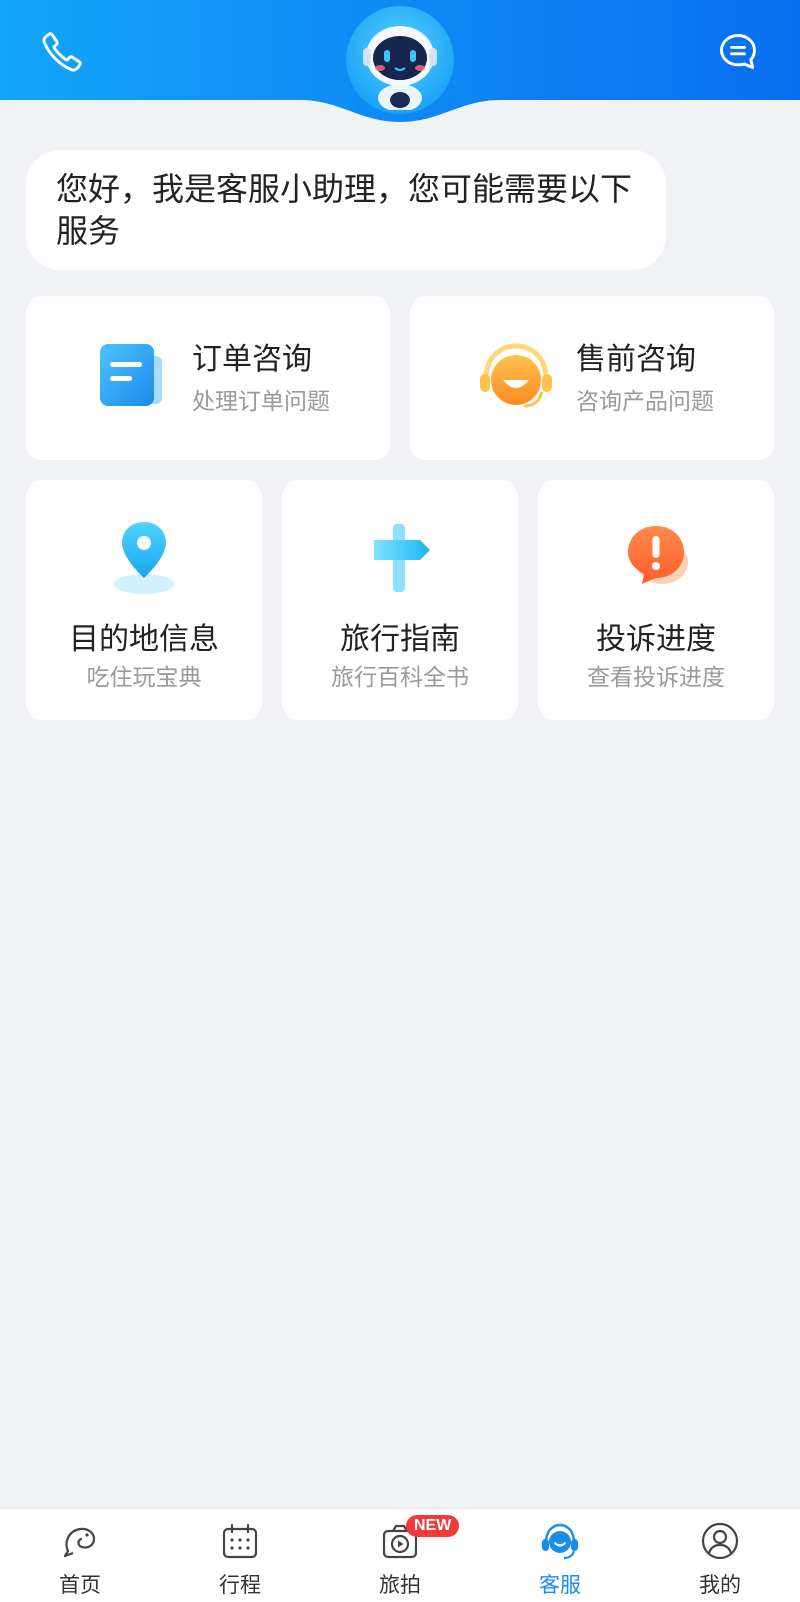 Image resolution: width=800 pixels, height=1602 pixels. I want to click on card-title: 售前咨询, so click(636, 359).